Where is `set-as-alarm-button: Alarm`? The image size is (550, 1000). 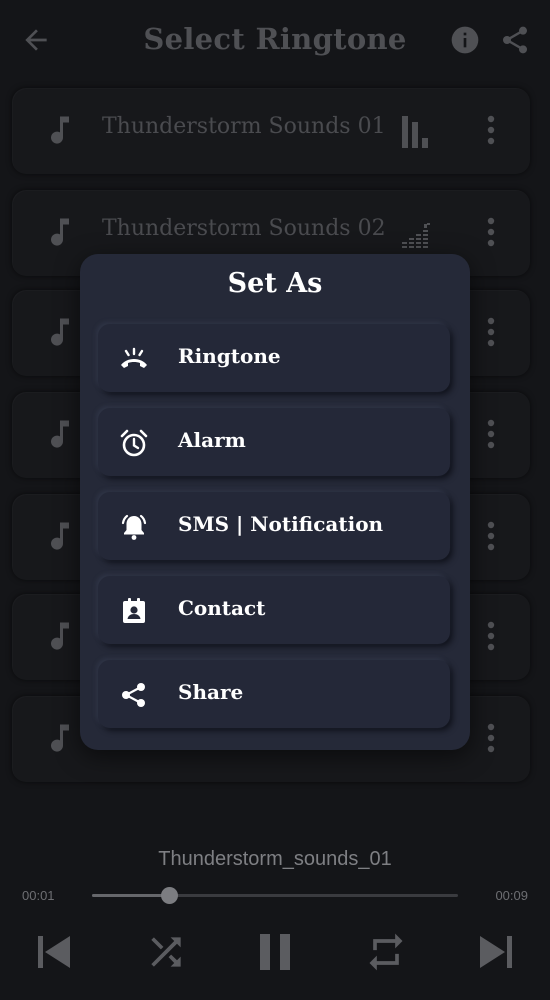
set-as-alarm-button: Alarm is located at coordinates (274, 442).